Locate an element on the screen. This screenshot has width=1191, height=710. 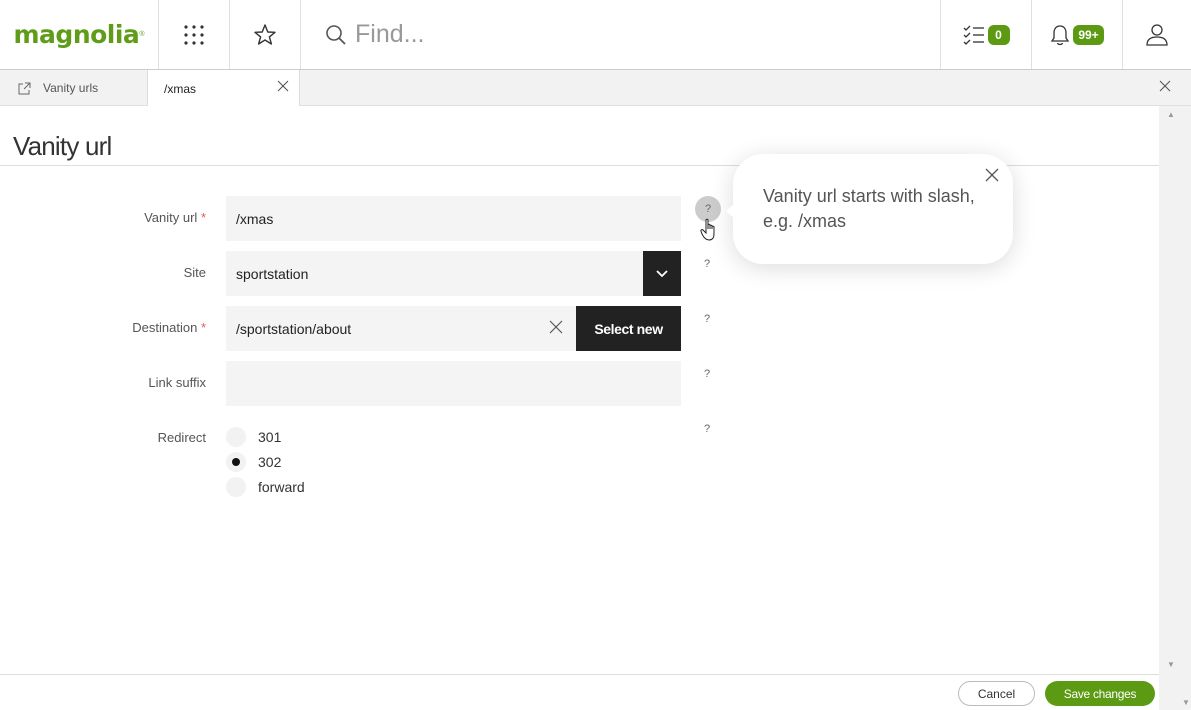
notifications-button: 99+ is located at coordinates (1077, 34).